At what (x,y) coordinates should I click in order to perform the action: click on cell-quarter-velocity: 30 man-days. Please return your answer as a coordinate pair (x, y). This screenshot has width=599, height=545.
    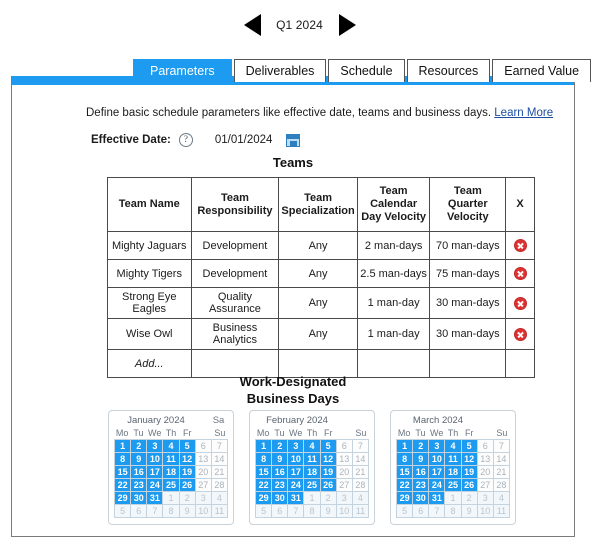
    Looking at the image, I should click on (468, 303).